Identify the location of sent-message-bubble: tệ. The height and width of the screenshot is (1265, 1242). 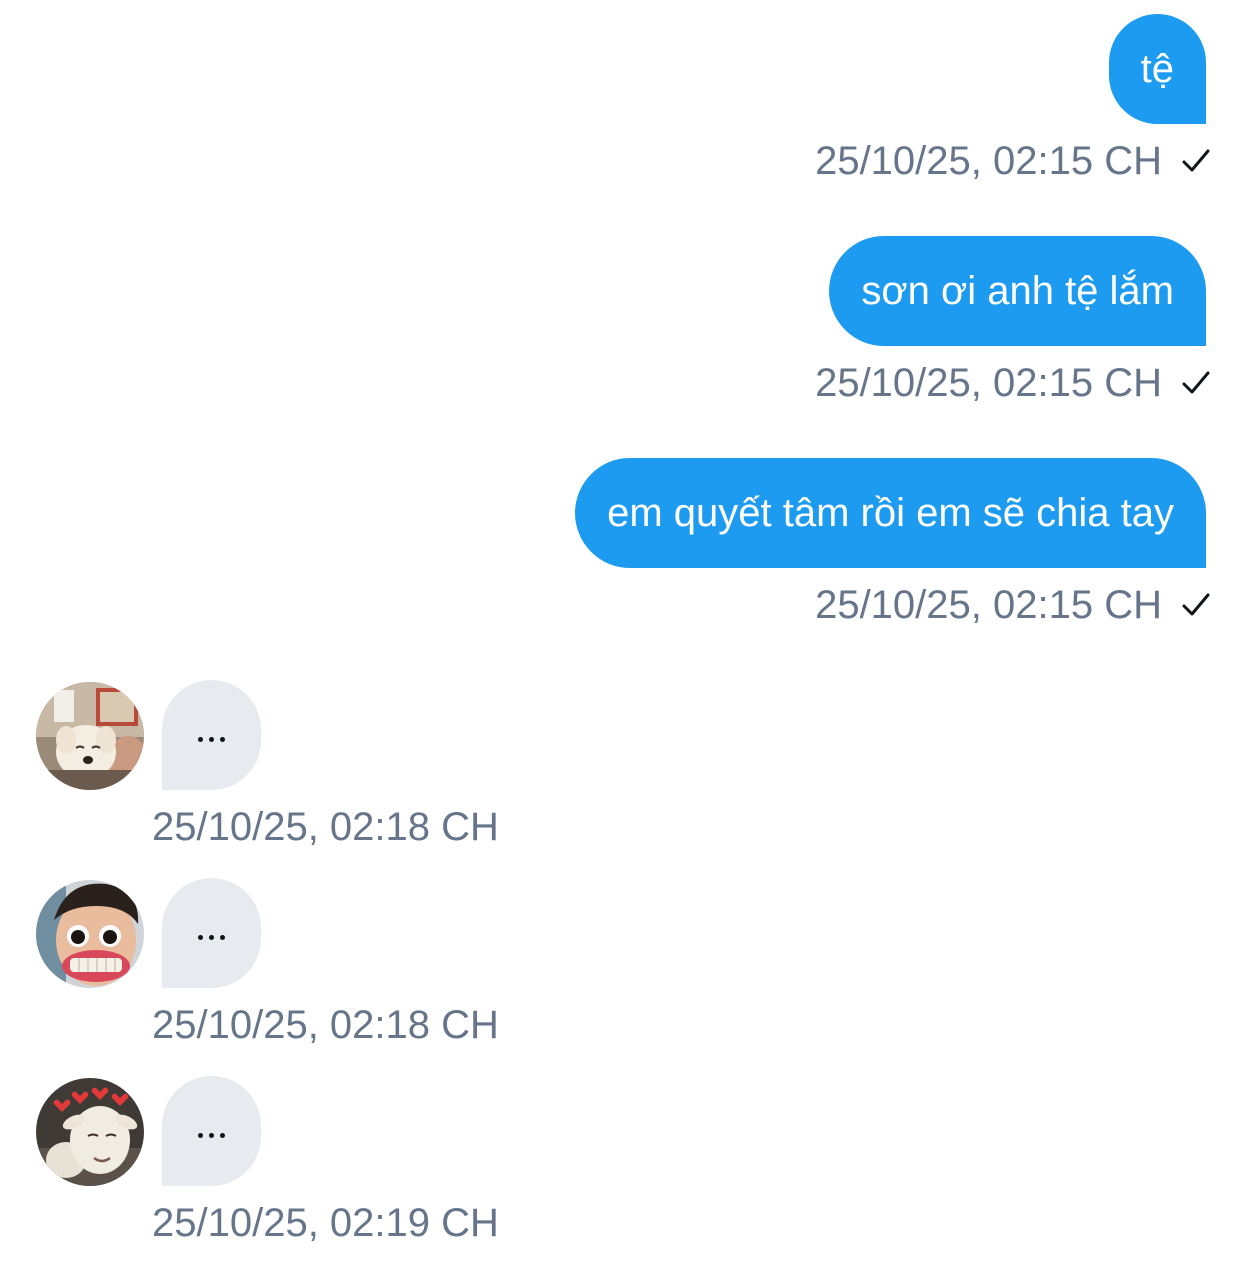
(1157, 69).